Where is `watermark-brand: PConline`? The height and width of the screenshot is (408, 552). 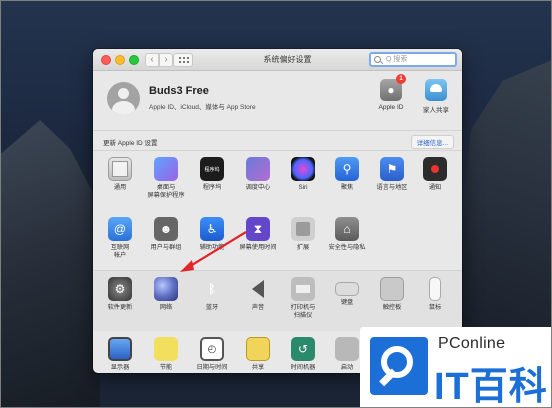
watermark-brand: PConline is located at coordinates (472, 343).